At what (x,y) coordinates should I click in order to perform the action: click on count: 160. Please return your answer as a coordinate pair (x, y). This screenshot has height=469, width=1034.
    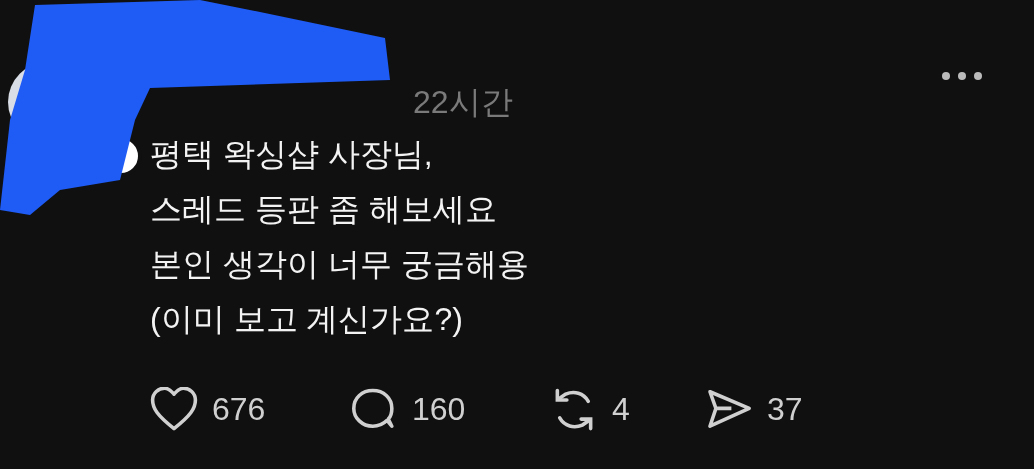
    Looking at the image, I should click on (439, 409).